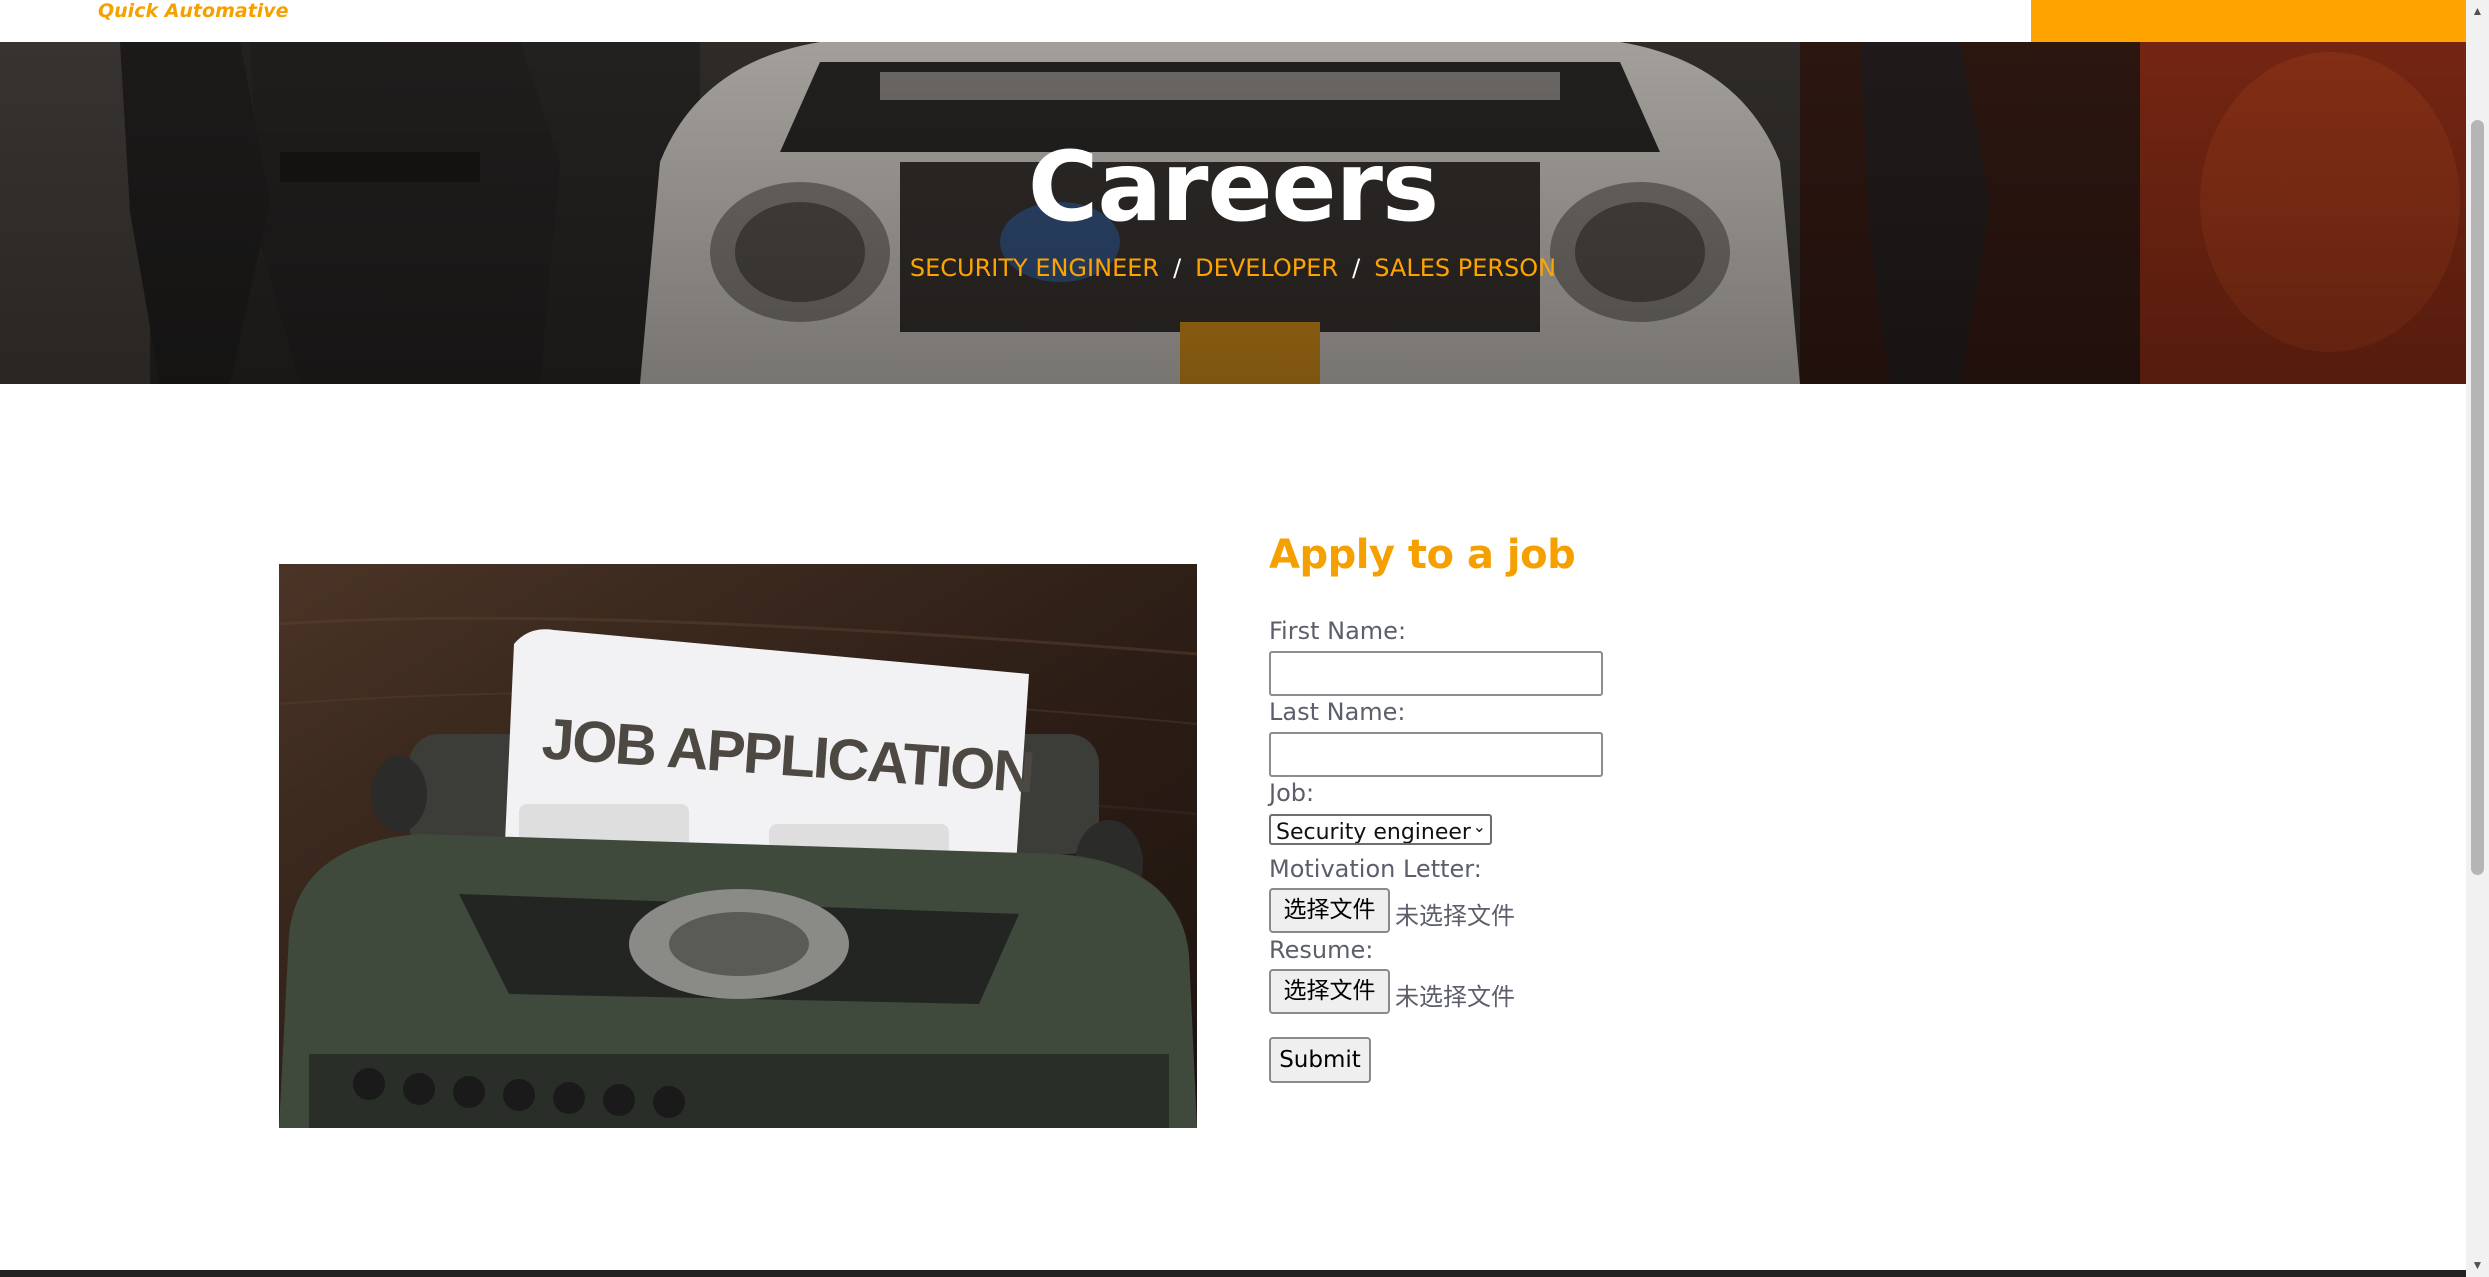 The height and width of the screenshot is (1277, 2489). Describe the element at coordinates (1422, 555) in the screenshot. I see `form-heading: Apply to a job` at that location.